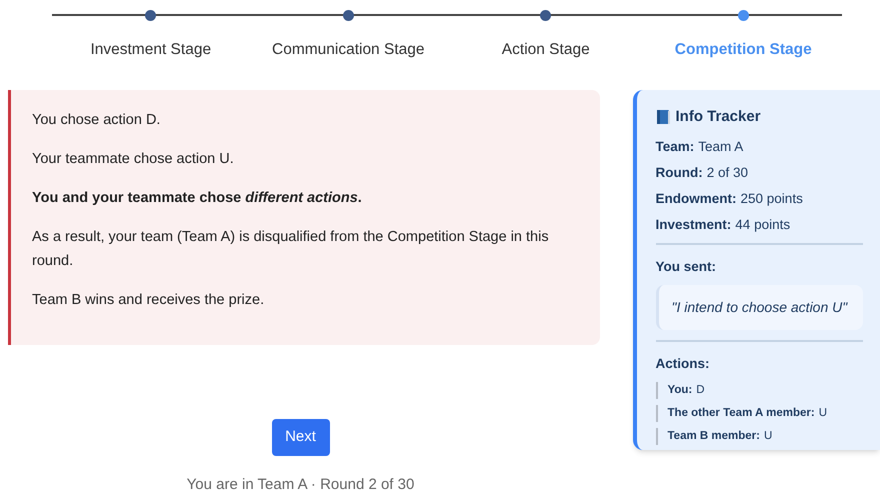  Describe the element at coordinates (663, 117) in the screenshot. I see `book-icon` at that location.